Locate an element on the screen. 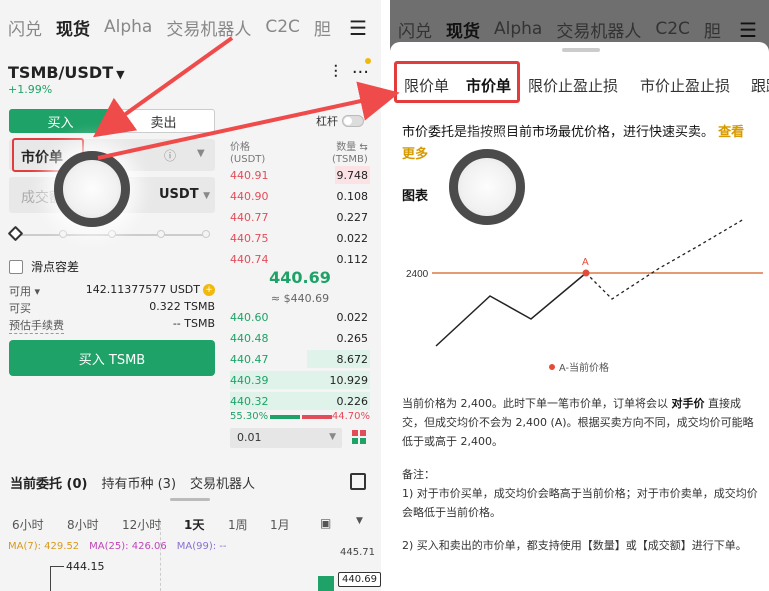 This screenshot has height=591, width=769. tf-1d: 1天 is located at coordinates (194, 524).